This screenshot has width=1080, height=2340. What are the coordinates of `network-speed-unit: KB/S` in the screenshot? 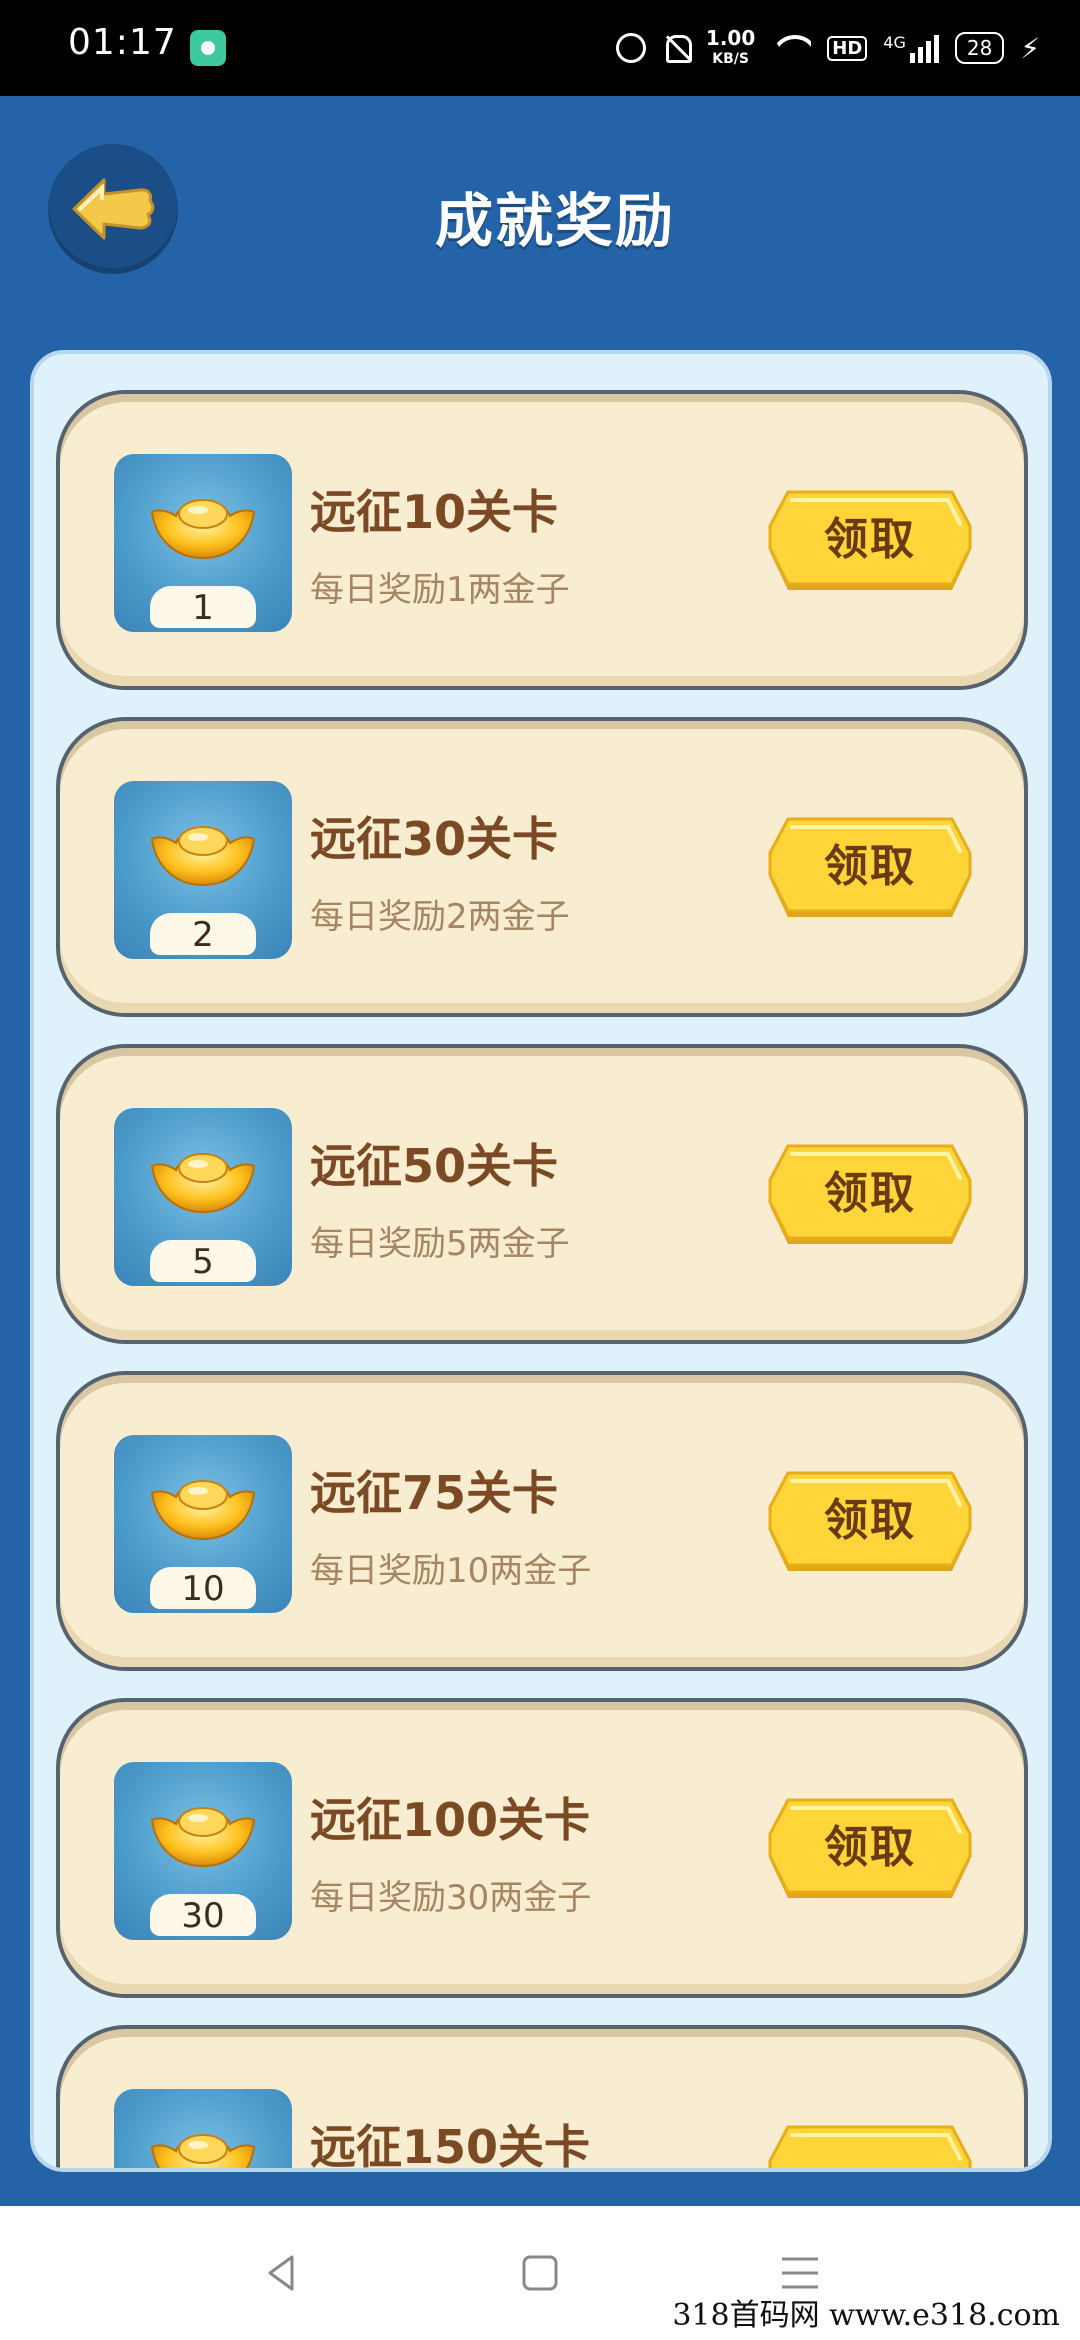 It's located at (730, 58).